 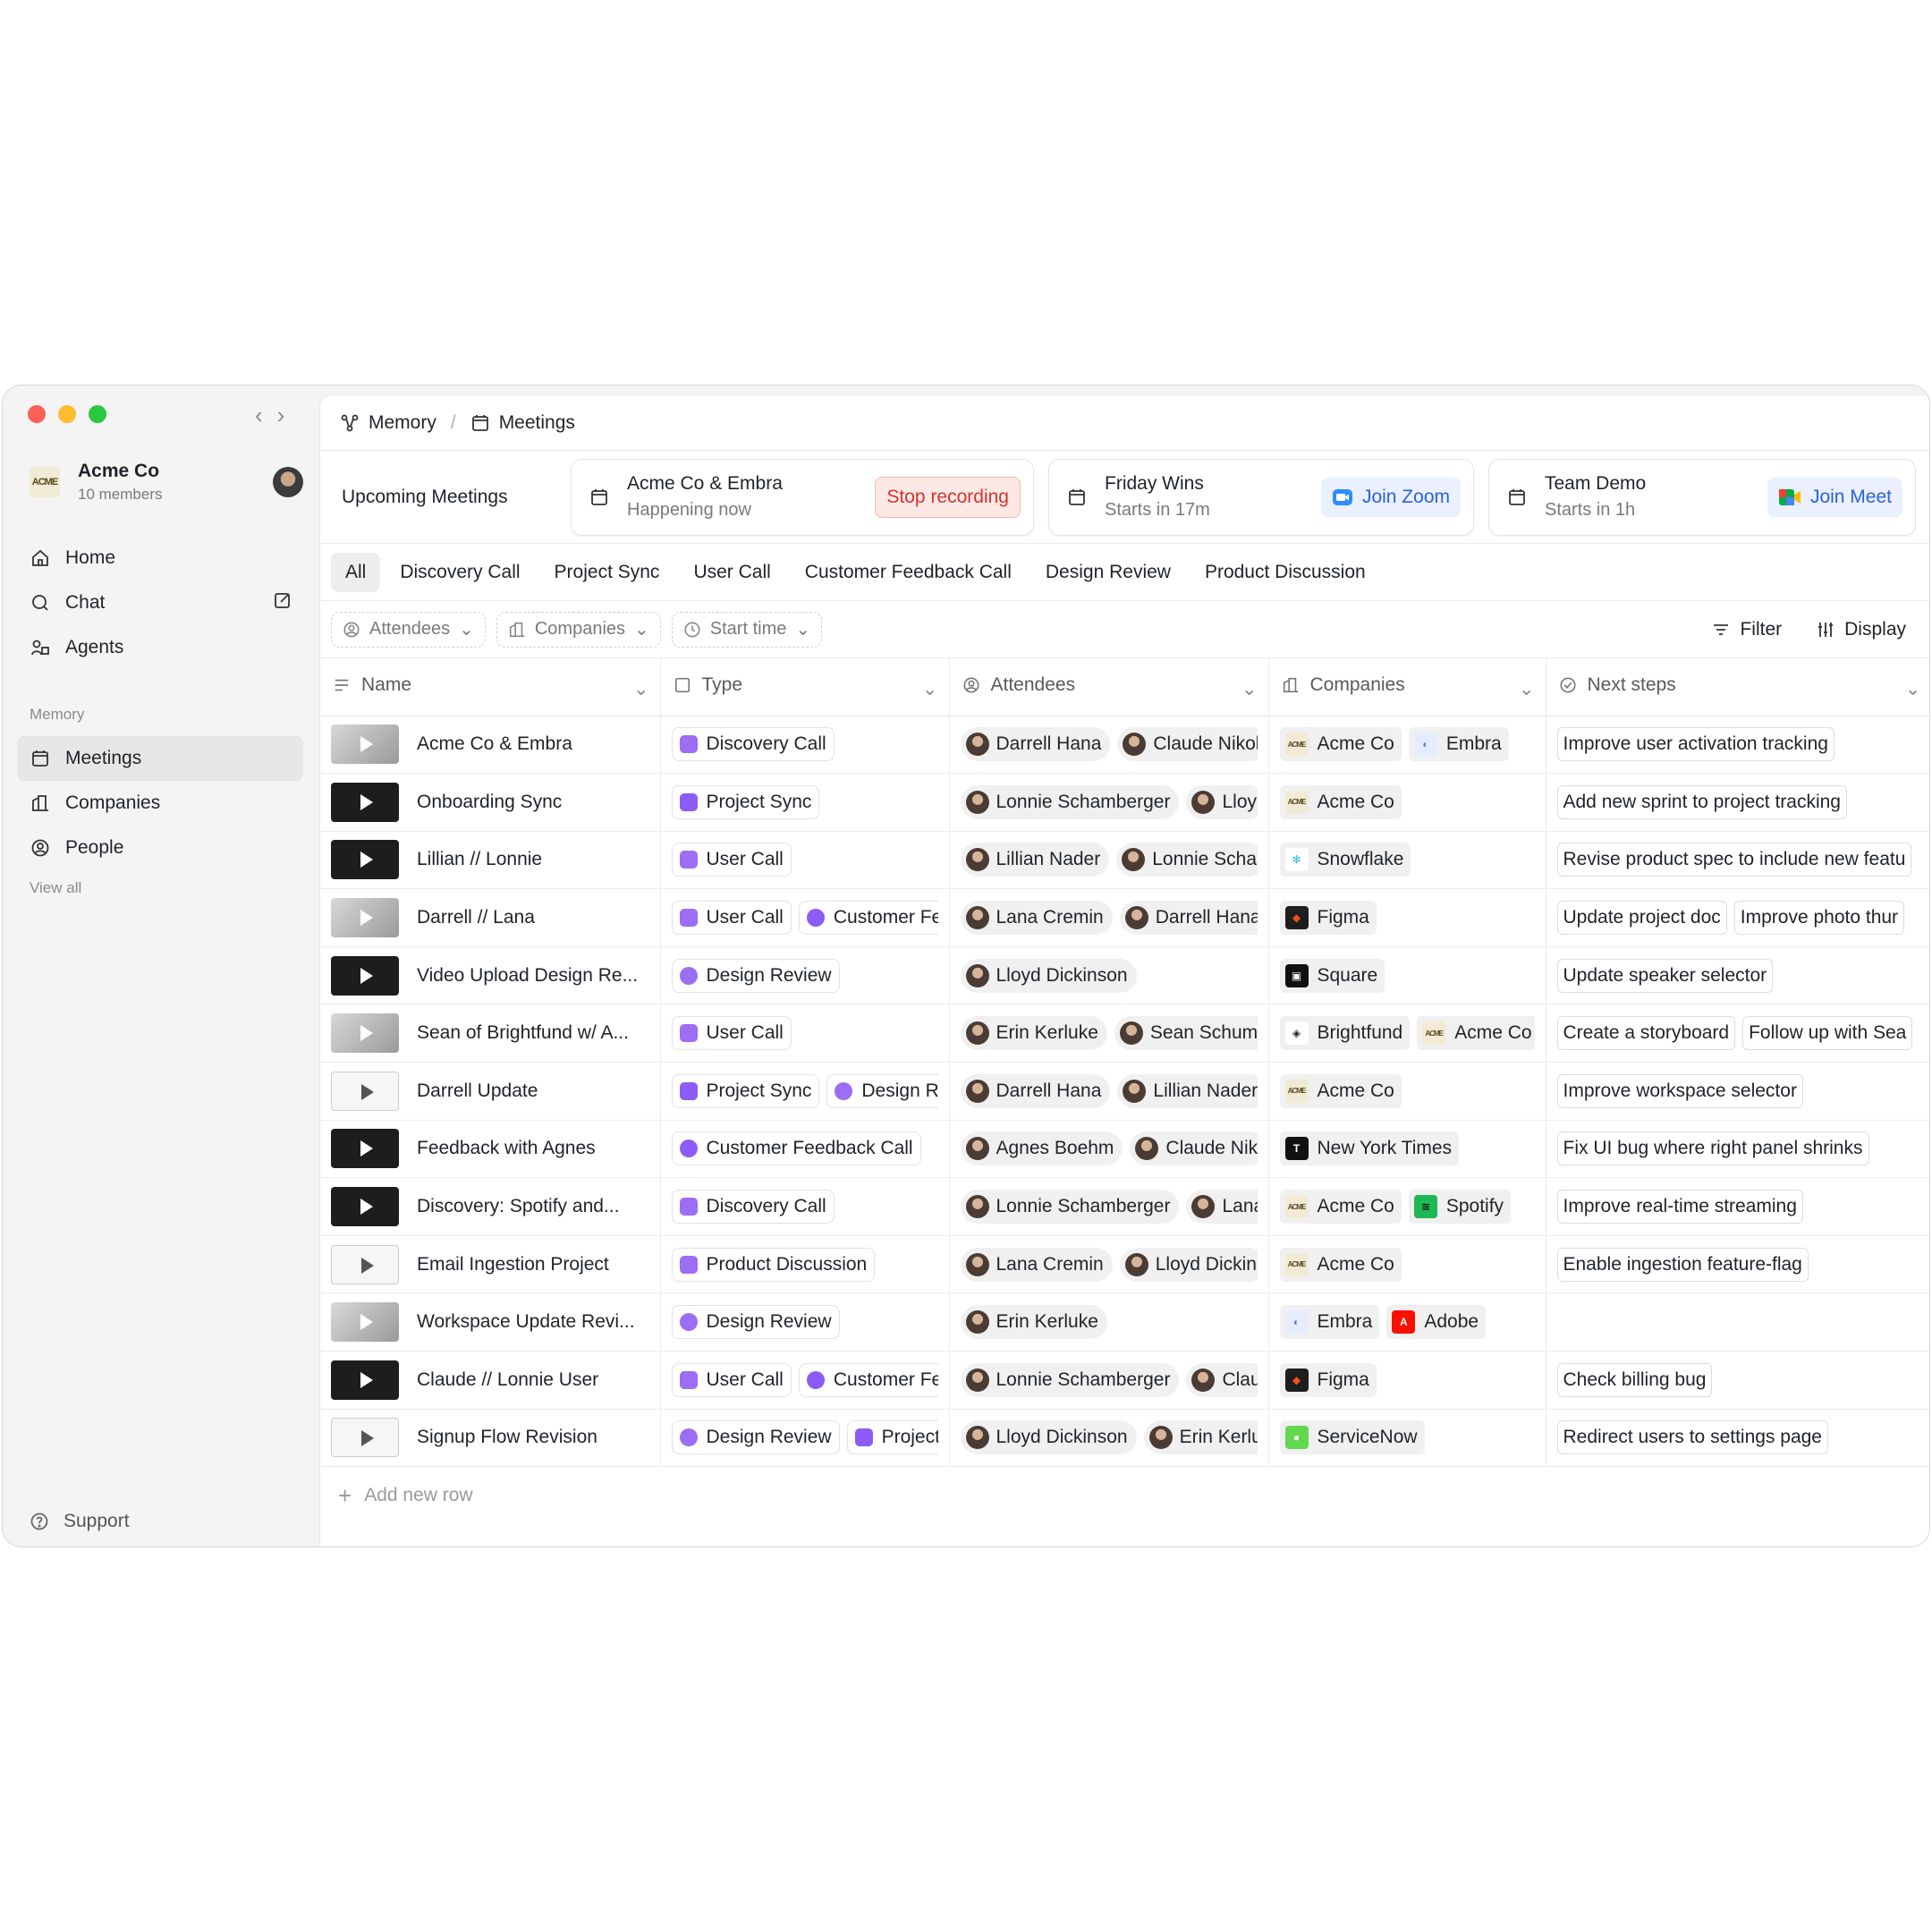 What do you see at coordinates (460, 572) in the screenshot?
I see `tab-discovery-call: Discovery Call` at bounding box center [460, 572].